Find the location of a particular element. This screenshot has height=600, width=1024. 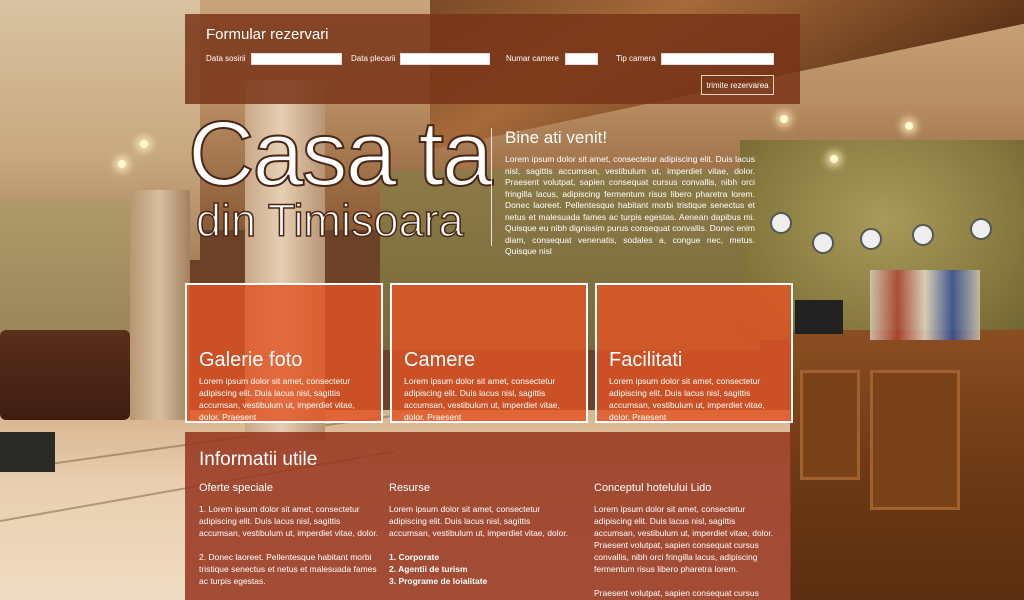

arrival-date-label: Data sosirii is located at coordinates (226, 58).